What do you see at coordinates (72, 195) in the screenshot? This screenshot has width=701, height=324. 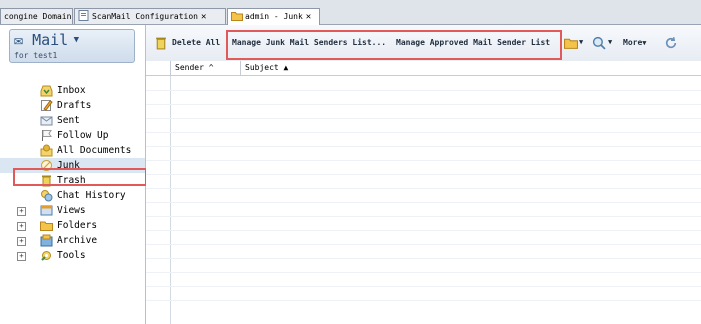 I see `nav-item-chat-history: Chat History` at bounding box center [72, 195].